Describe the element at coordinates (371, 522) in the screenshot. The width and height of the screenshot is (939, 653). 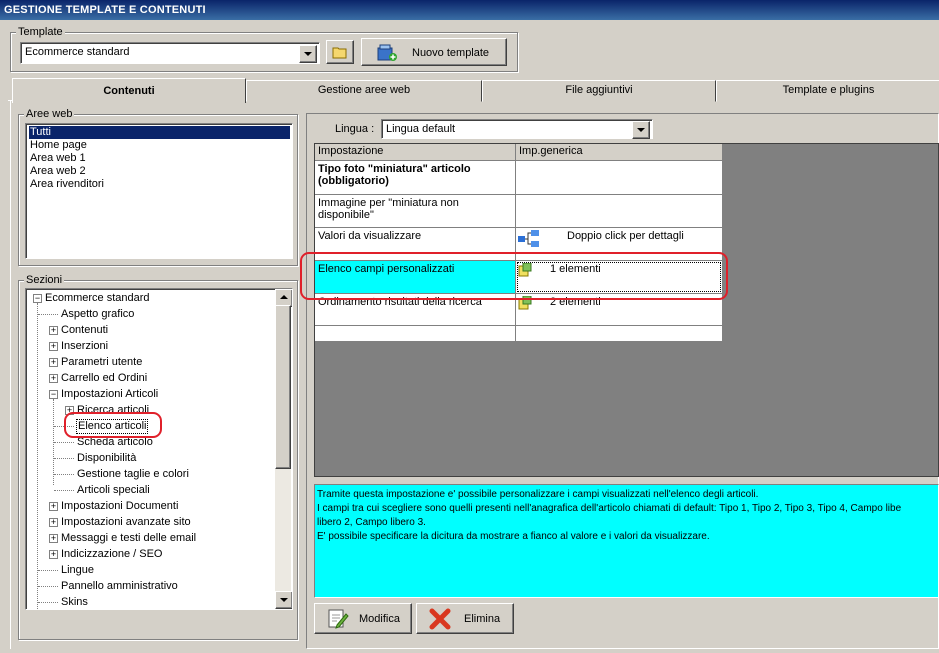
I see `description-line: libero 2, Campo libero 3.` at that location.